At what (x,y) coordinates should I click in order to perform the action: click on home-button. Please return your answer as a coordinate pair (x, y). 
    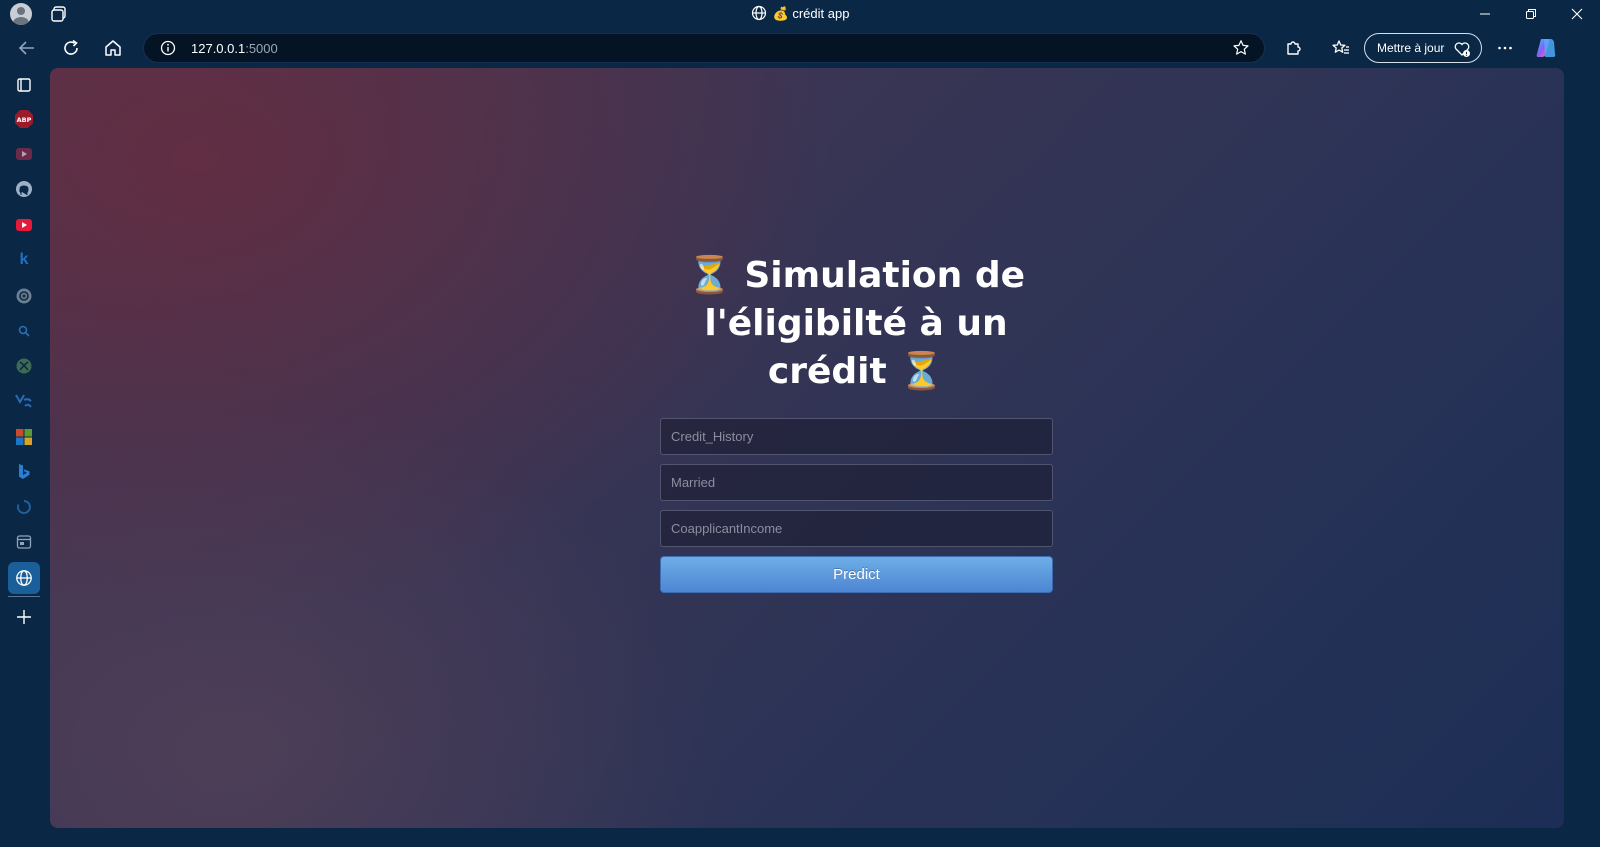
    Looking at the image, I should click on (113, 48).